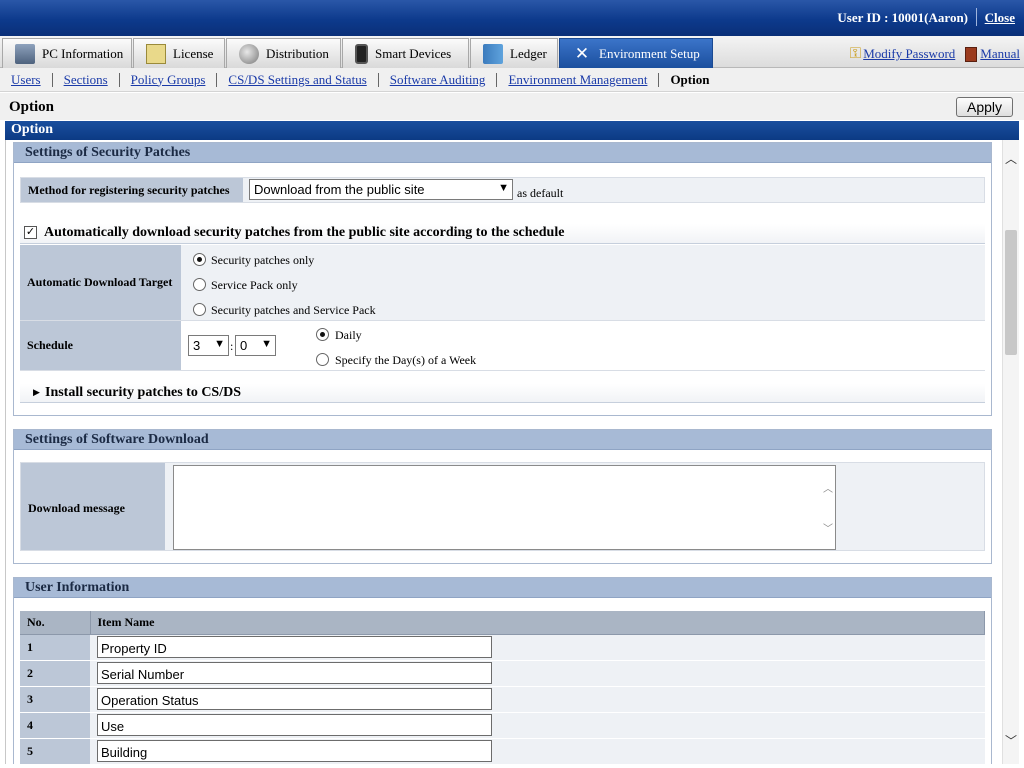 The width and height of the screenshot is (1024, 768). What do you see at coordinates (244, 345) in the screenshot?
I see `schedule-minute-value: 0` at bounding box center [244, 345].